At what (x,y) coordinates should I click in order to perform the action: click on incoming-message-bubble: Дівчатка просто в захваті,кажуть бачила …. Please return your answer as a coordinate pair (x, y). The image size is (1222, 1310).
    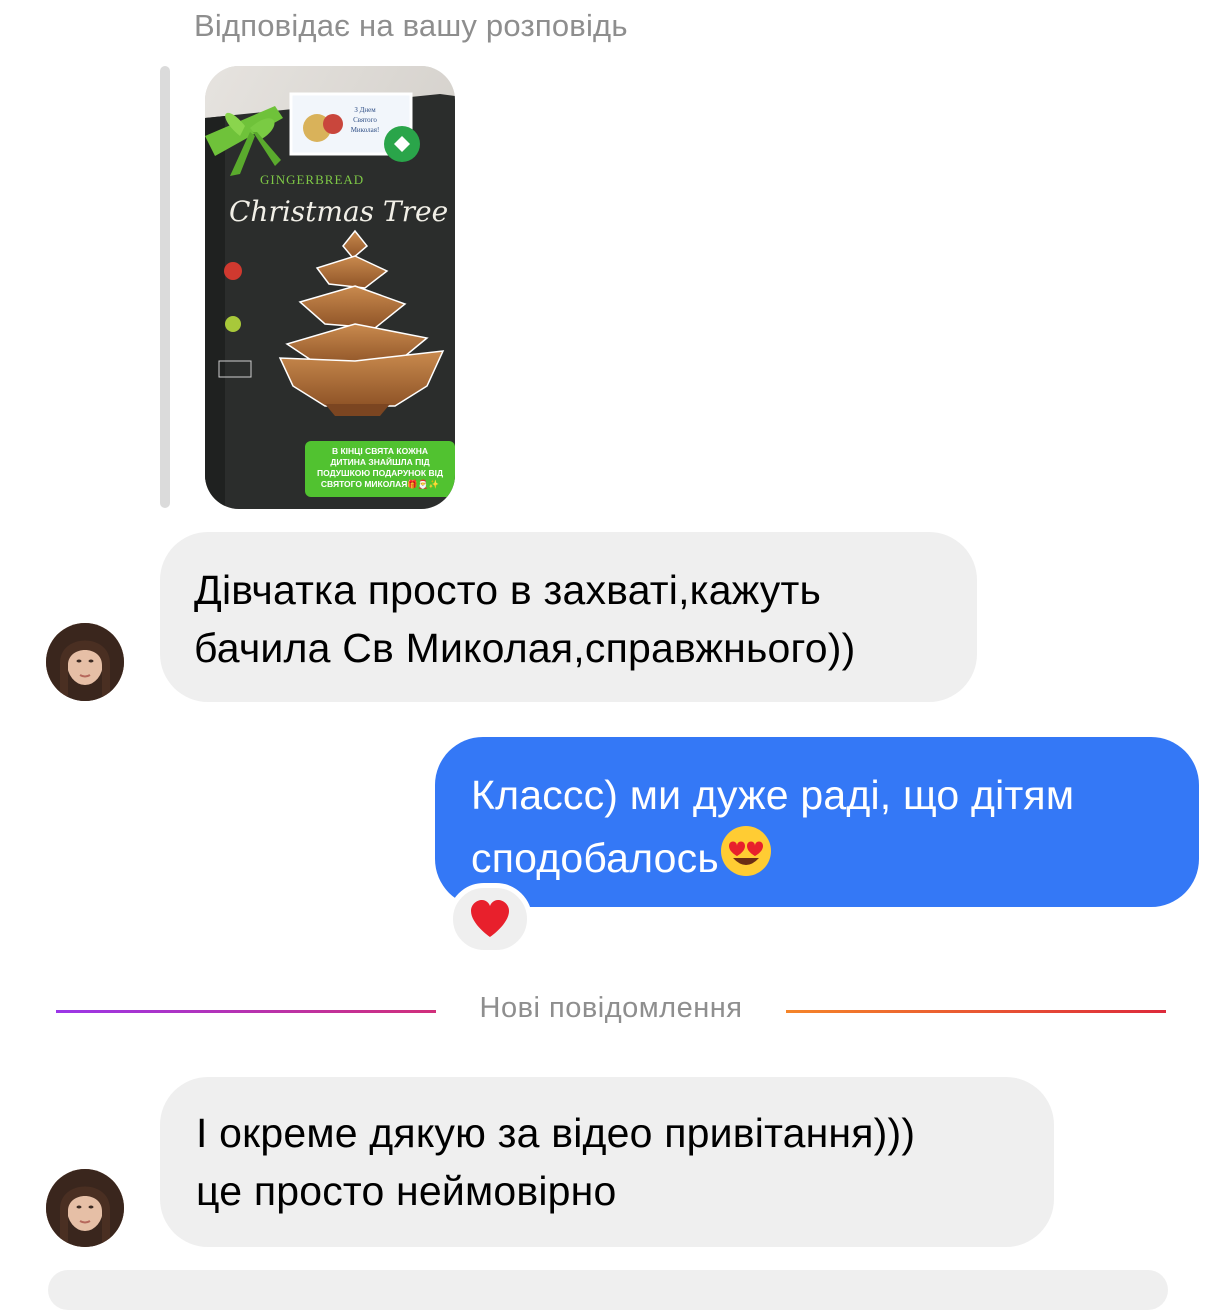
    Looking at the image, I should click on (568, 617).